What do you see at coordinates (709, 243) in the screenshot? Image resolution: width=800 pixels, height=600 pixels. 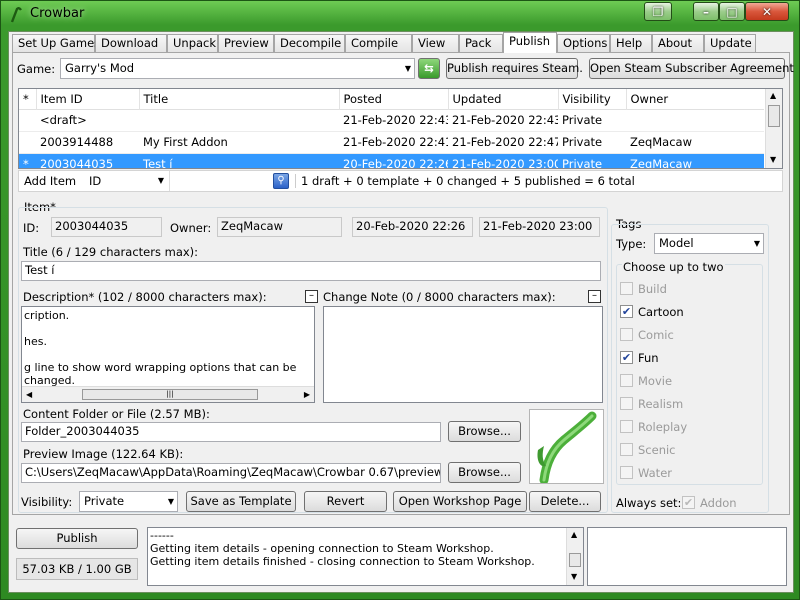 I see `type-select: Model ▼` at bounding box center [709, 243].